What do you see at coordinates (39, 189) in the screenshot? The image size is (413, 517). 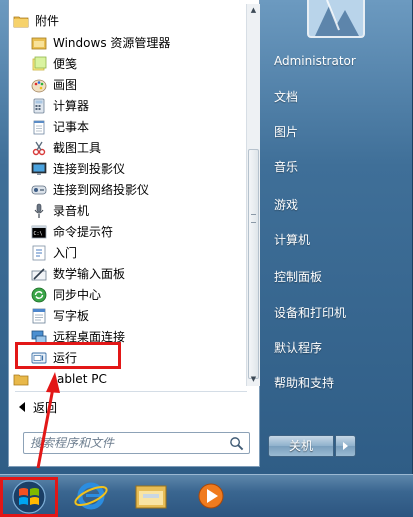 I see `network-projector-icon` at bounding box center [39, 189].